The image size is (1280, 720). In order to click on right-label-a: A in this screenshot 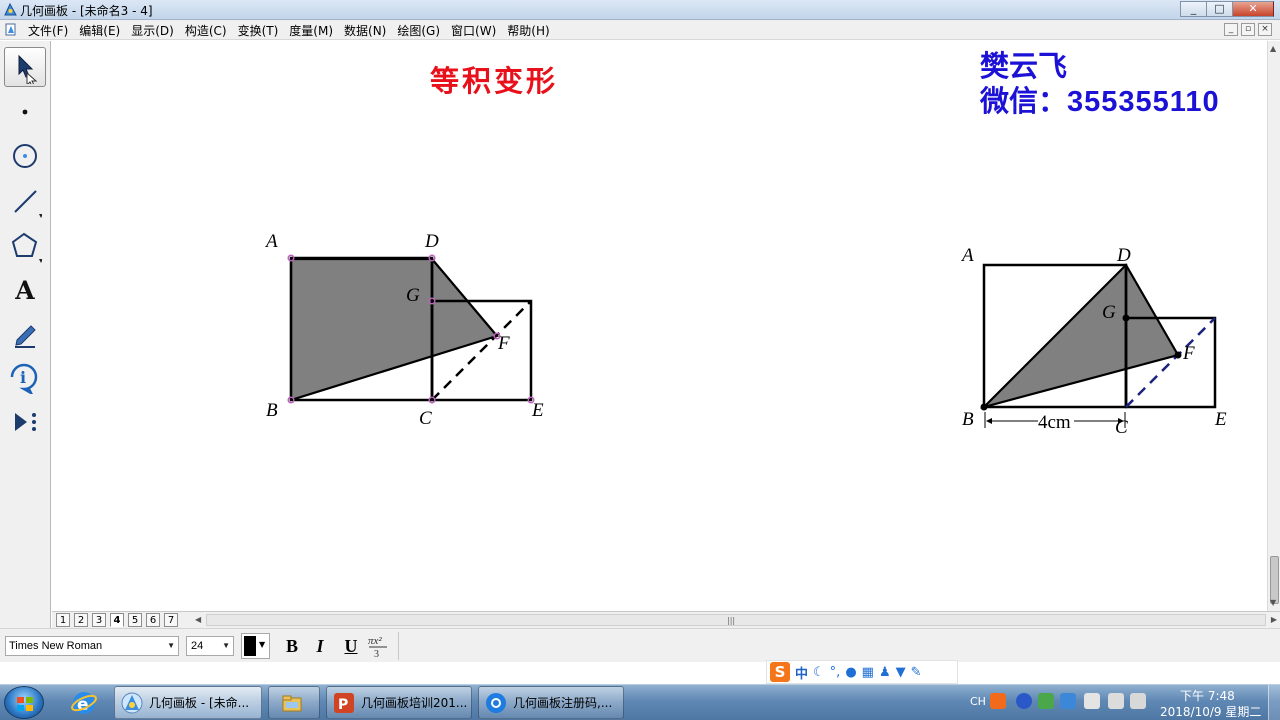, I will do `click(967, 255)`.